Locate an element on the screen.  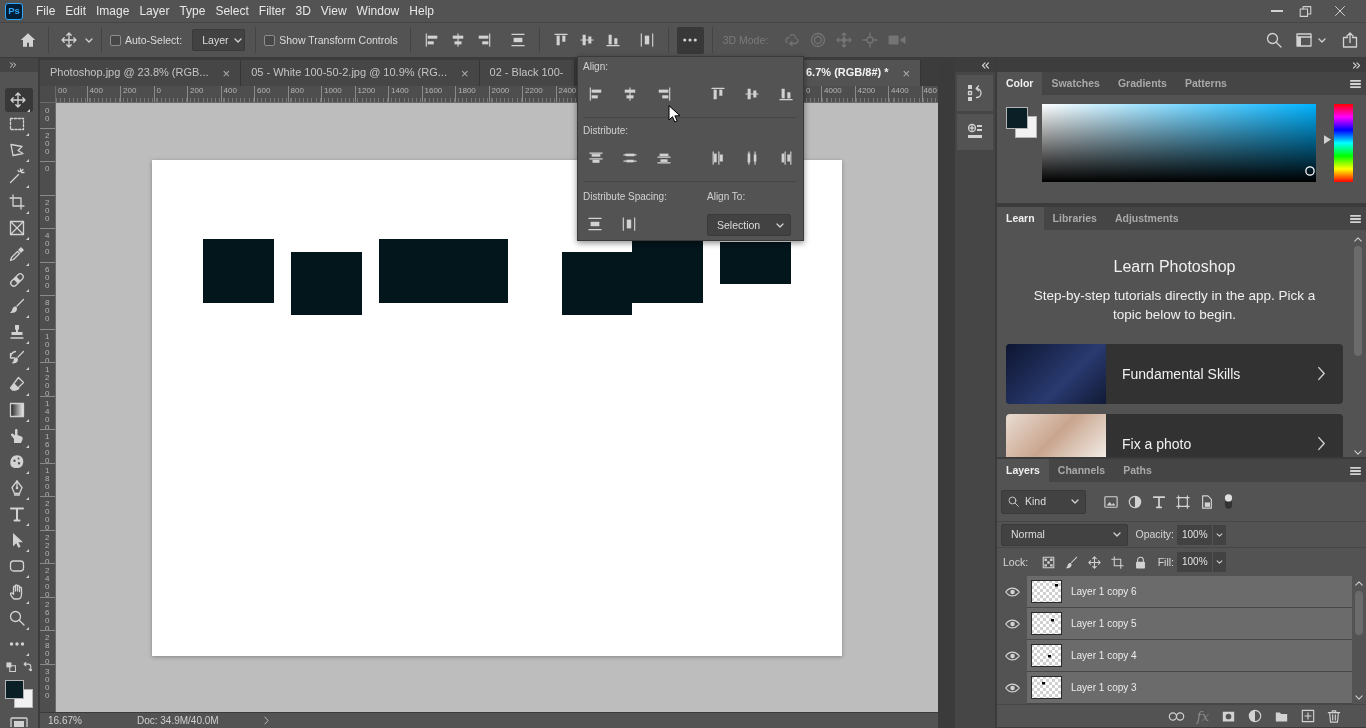
panel-tab: Color is located at coordinates (1020, 83).